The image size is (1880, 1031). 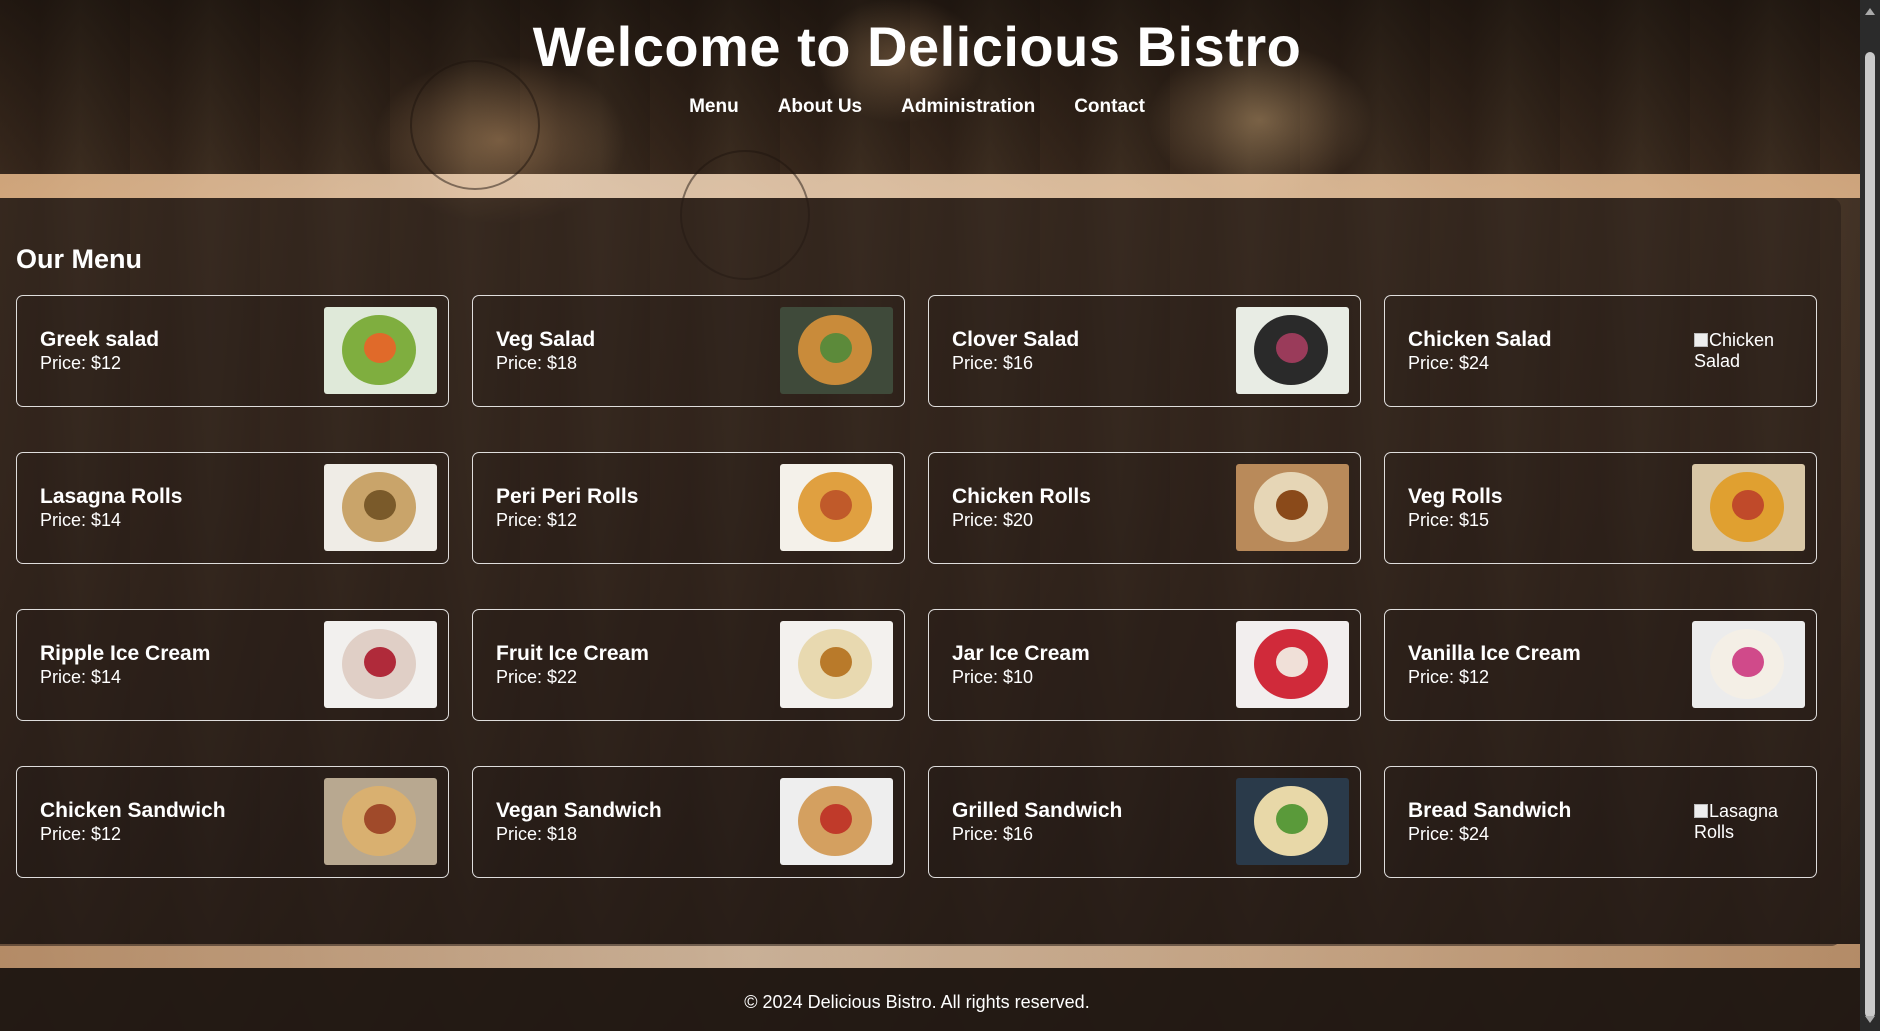 I want to click on menu-item-card: Lasagna Rolls Price: $14, so click(x=232, y=508).